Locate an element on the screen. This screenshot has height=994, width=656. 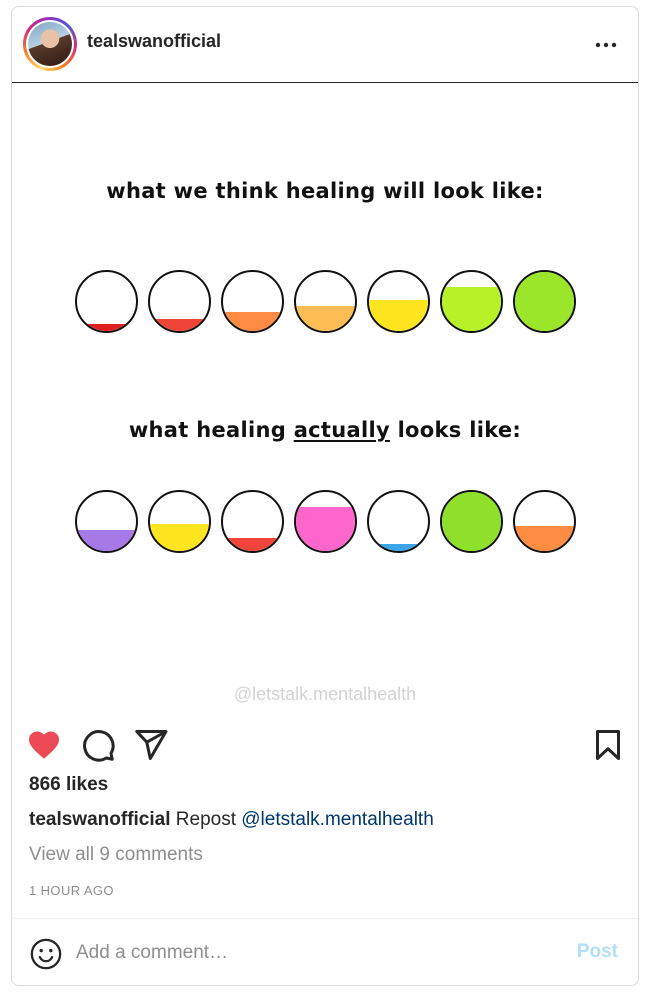
caption-mention: @letstalk.mentalhealth is located at coordinates (337, 819).